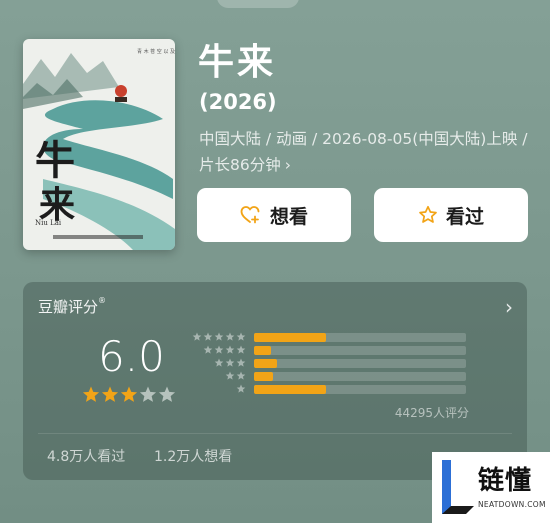 The image size is (550, 523). Describe the element at coordinates (156, 51) in the screenshot. I see `svg-text: 青 木 苍 空 以 及 浮 动` at that location.